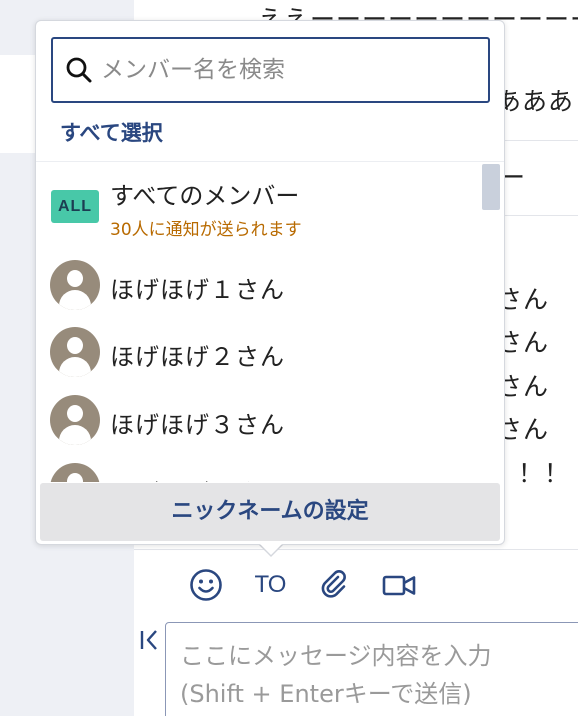  What do you see at coordinates (206, 230) in the screenshot?
I see `notification-count-note: 30人に通知が送られます` at bounding box center [206, 230].